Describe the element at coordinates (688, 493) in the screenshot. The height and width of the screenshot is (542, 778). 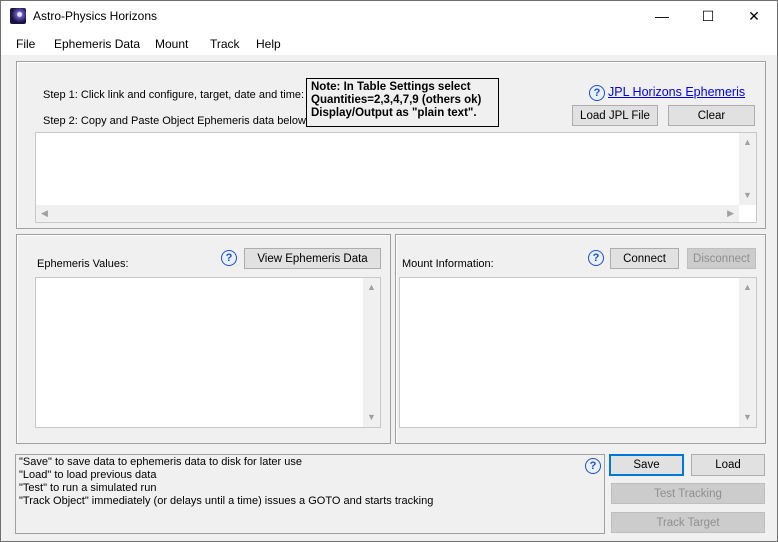
I see `test-tracking-button: Test Tracking` at that location.